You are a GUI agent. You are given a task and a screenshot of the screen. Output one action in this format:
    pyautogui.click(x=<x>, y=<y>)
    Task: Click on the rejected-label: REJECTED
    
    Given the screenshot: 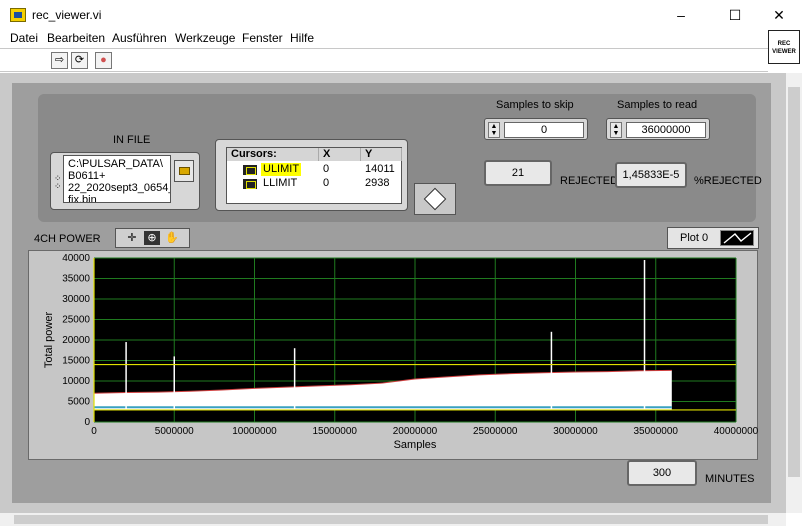 What is the action you would take?
    pyautogui.click(x=589, y=181)
    